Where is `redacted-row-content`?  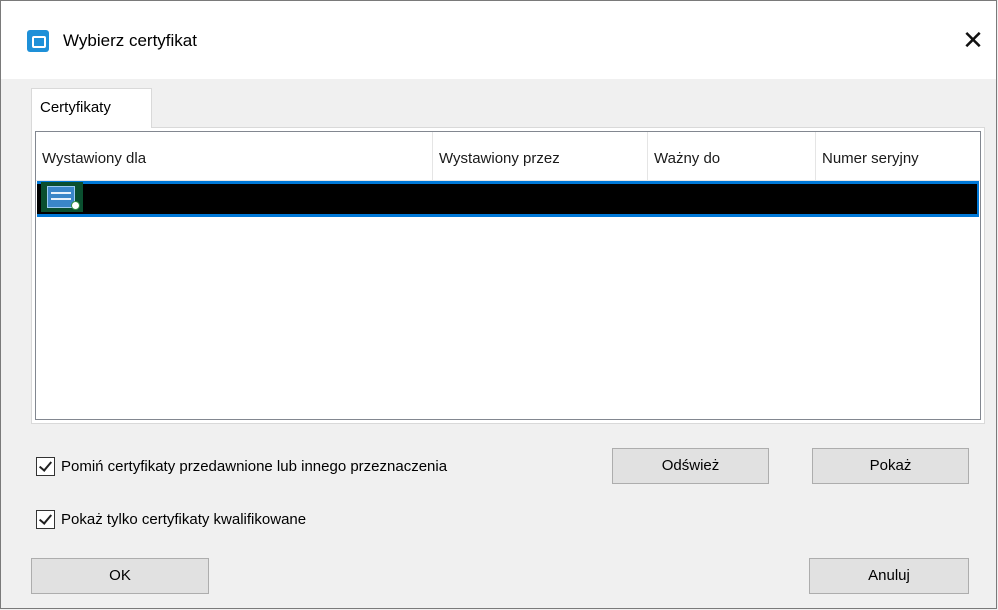
redacted-row-content is located at coordinates (507, 199).